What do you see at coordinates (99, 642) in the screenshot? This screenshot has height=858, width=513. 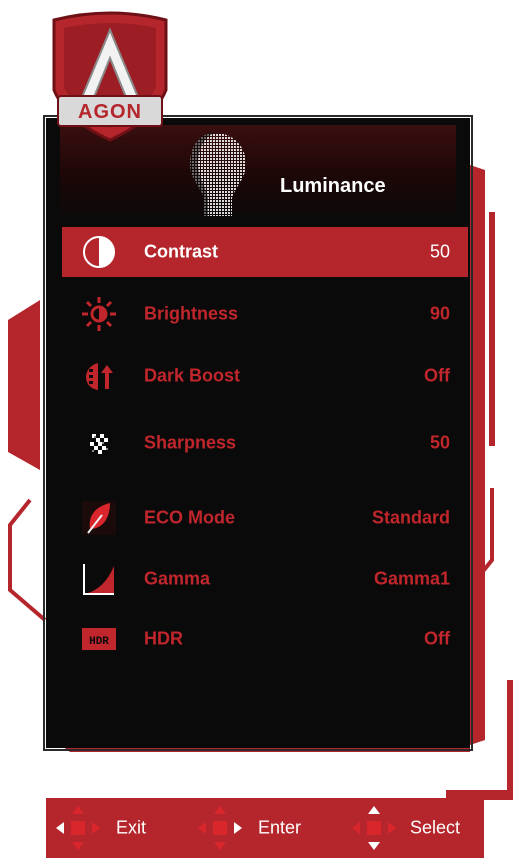 I see `hdr-badge-text: HDR` at bounding box center [99, 642].